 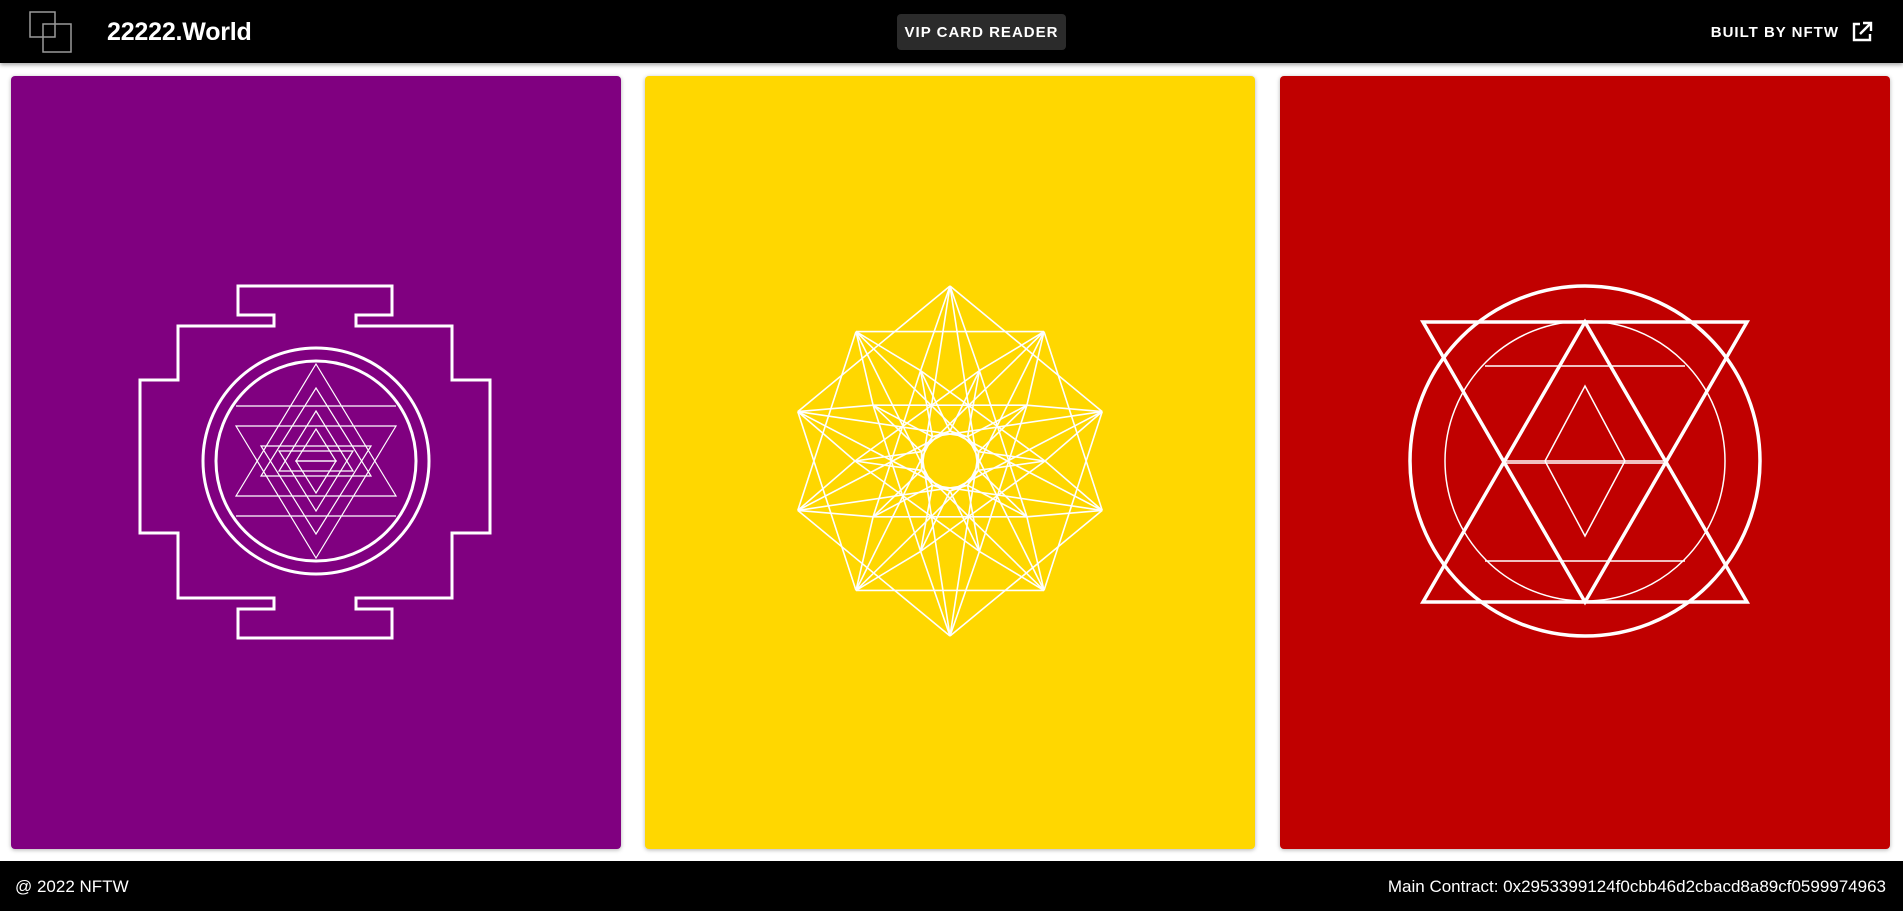 What do you see at coordinates (179, 32) in the screenshot?
I see `site-title: 22222.World` at bounding box center [179, 32].